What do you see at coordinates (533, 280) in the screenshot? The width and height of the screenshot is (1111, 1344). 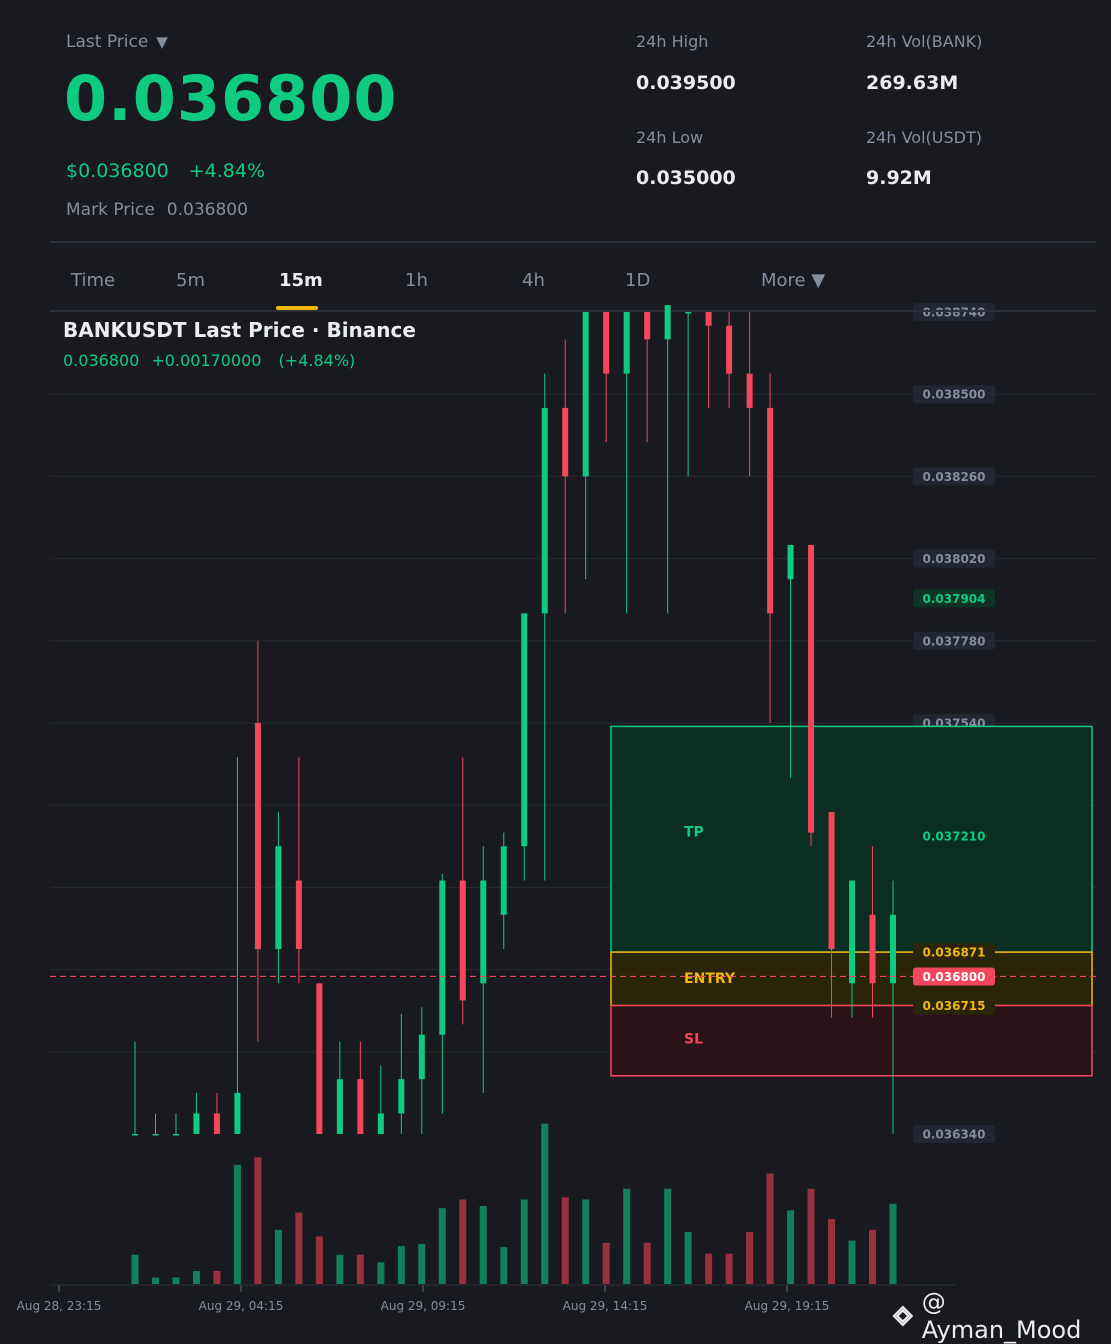 I see `tab-4h: 4h` at bounding box center [533, 280].